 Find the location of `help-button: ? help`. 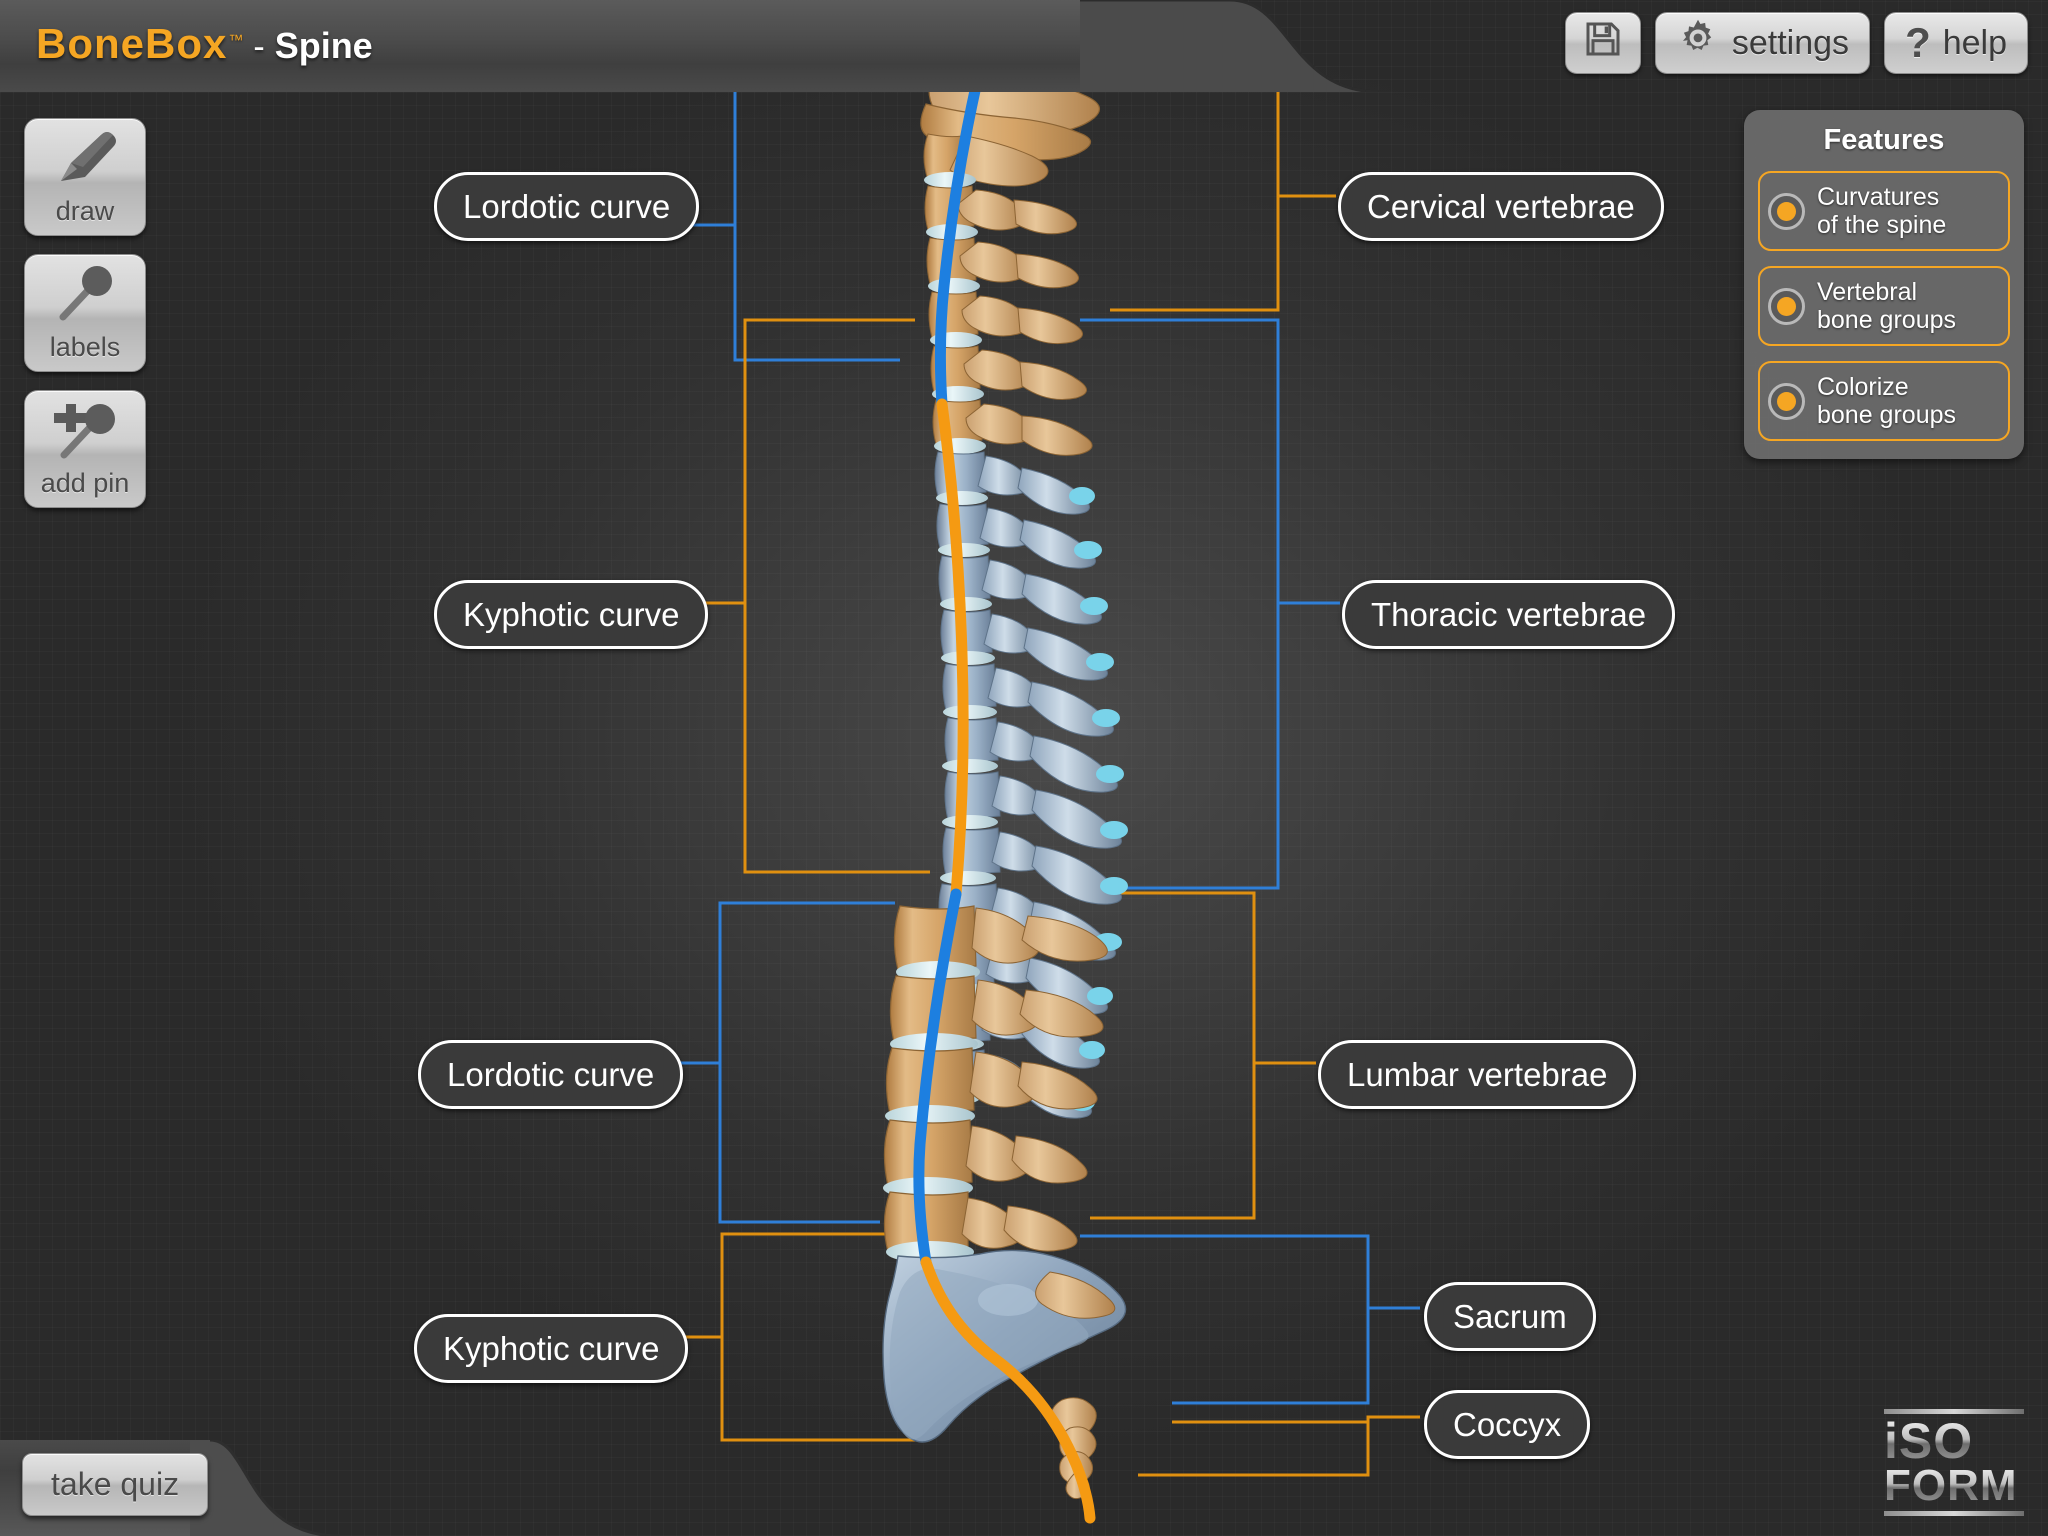

help-button: ? help is located at coordinates (1956, 43).